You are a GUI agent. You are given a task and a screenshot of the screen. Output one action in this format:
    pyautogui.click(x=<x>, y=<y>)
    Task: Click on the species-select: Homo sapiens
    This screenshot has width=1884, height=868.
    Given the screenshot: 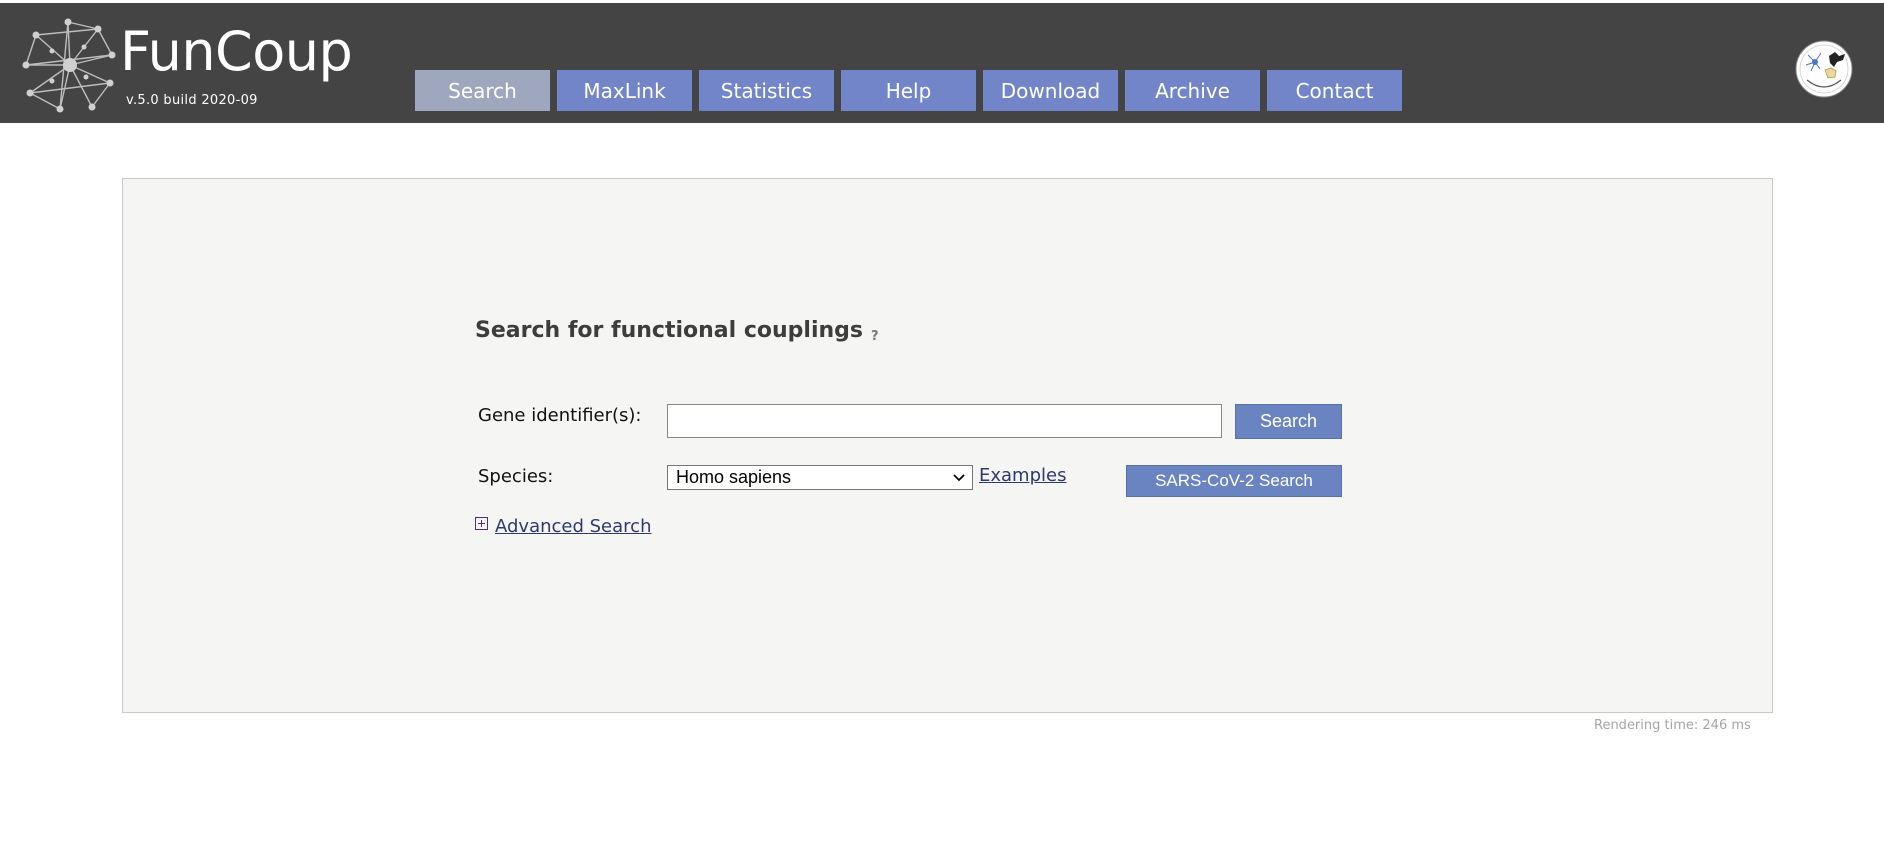 What is the action you would take?
    pyautogui.click(x=820, y=477)
    